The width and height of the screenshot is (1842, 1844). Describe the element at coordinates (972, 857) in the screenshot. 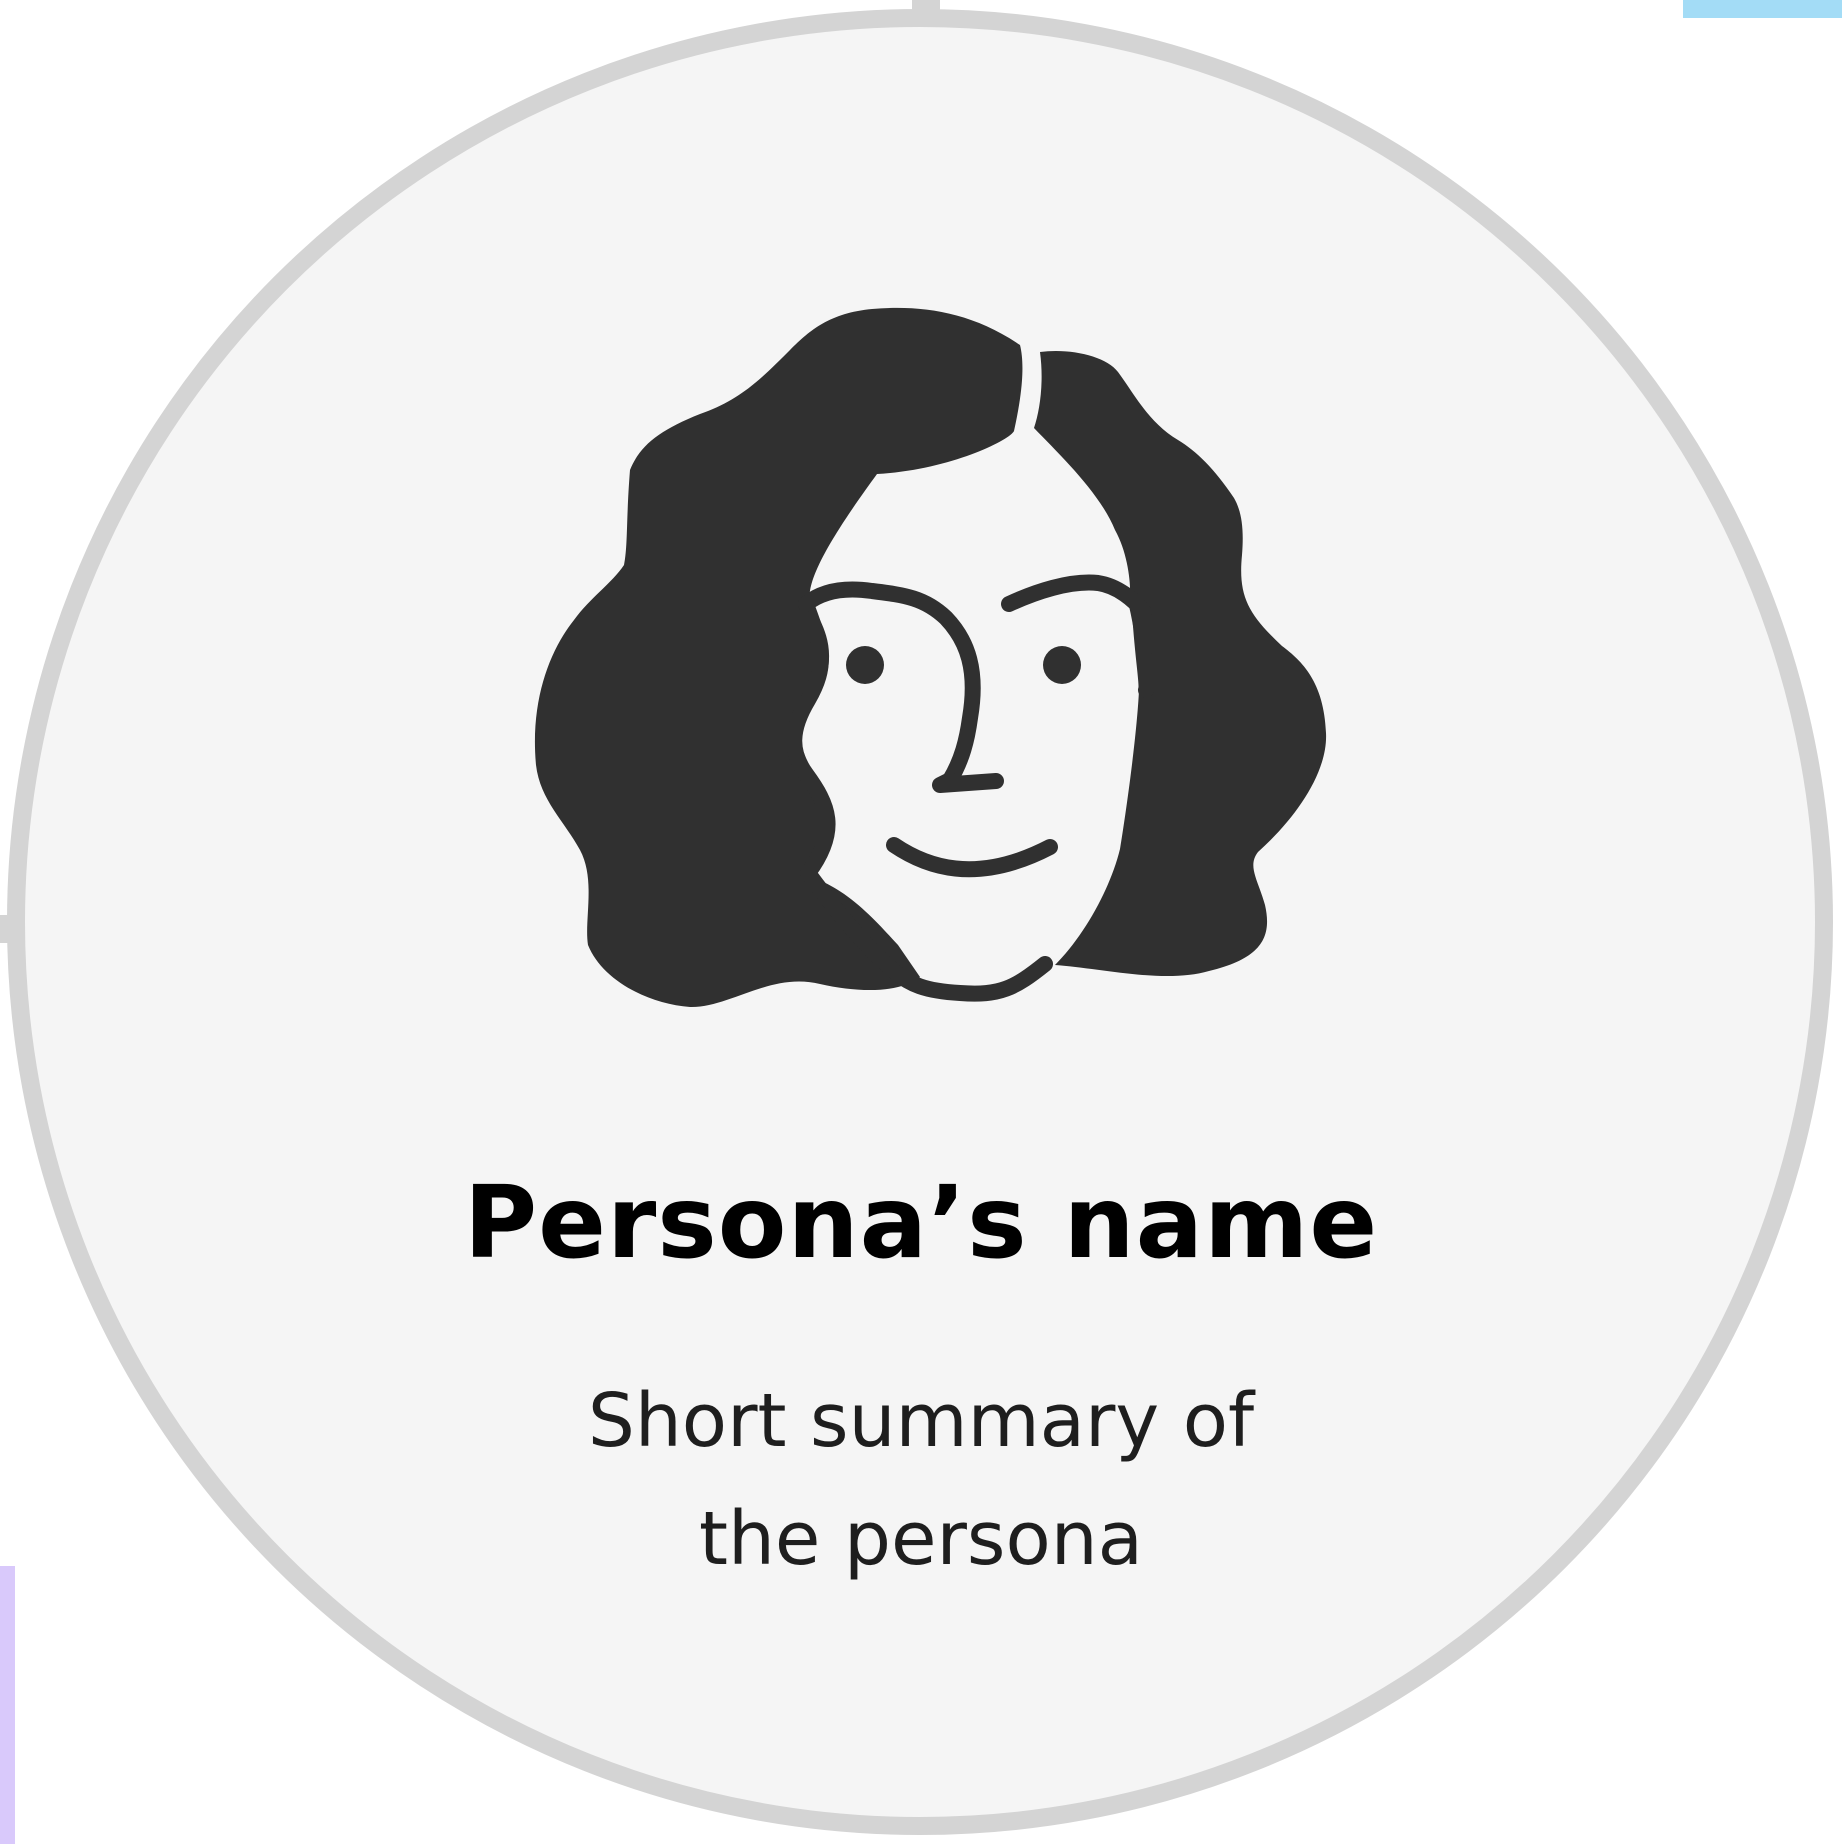

I see `mouth` at that location.